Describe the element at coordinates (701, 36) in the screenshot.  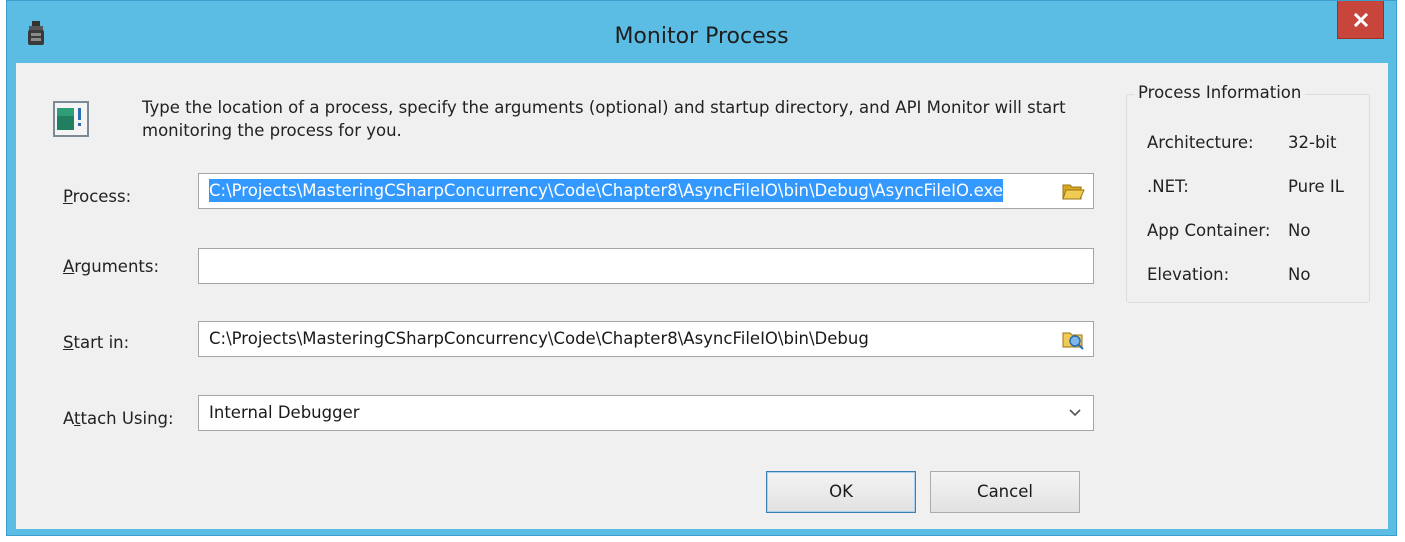
I see `window-title: Monitor Process` at that location.